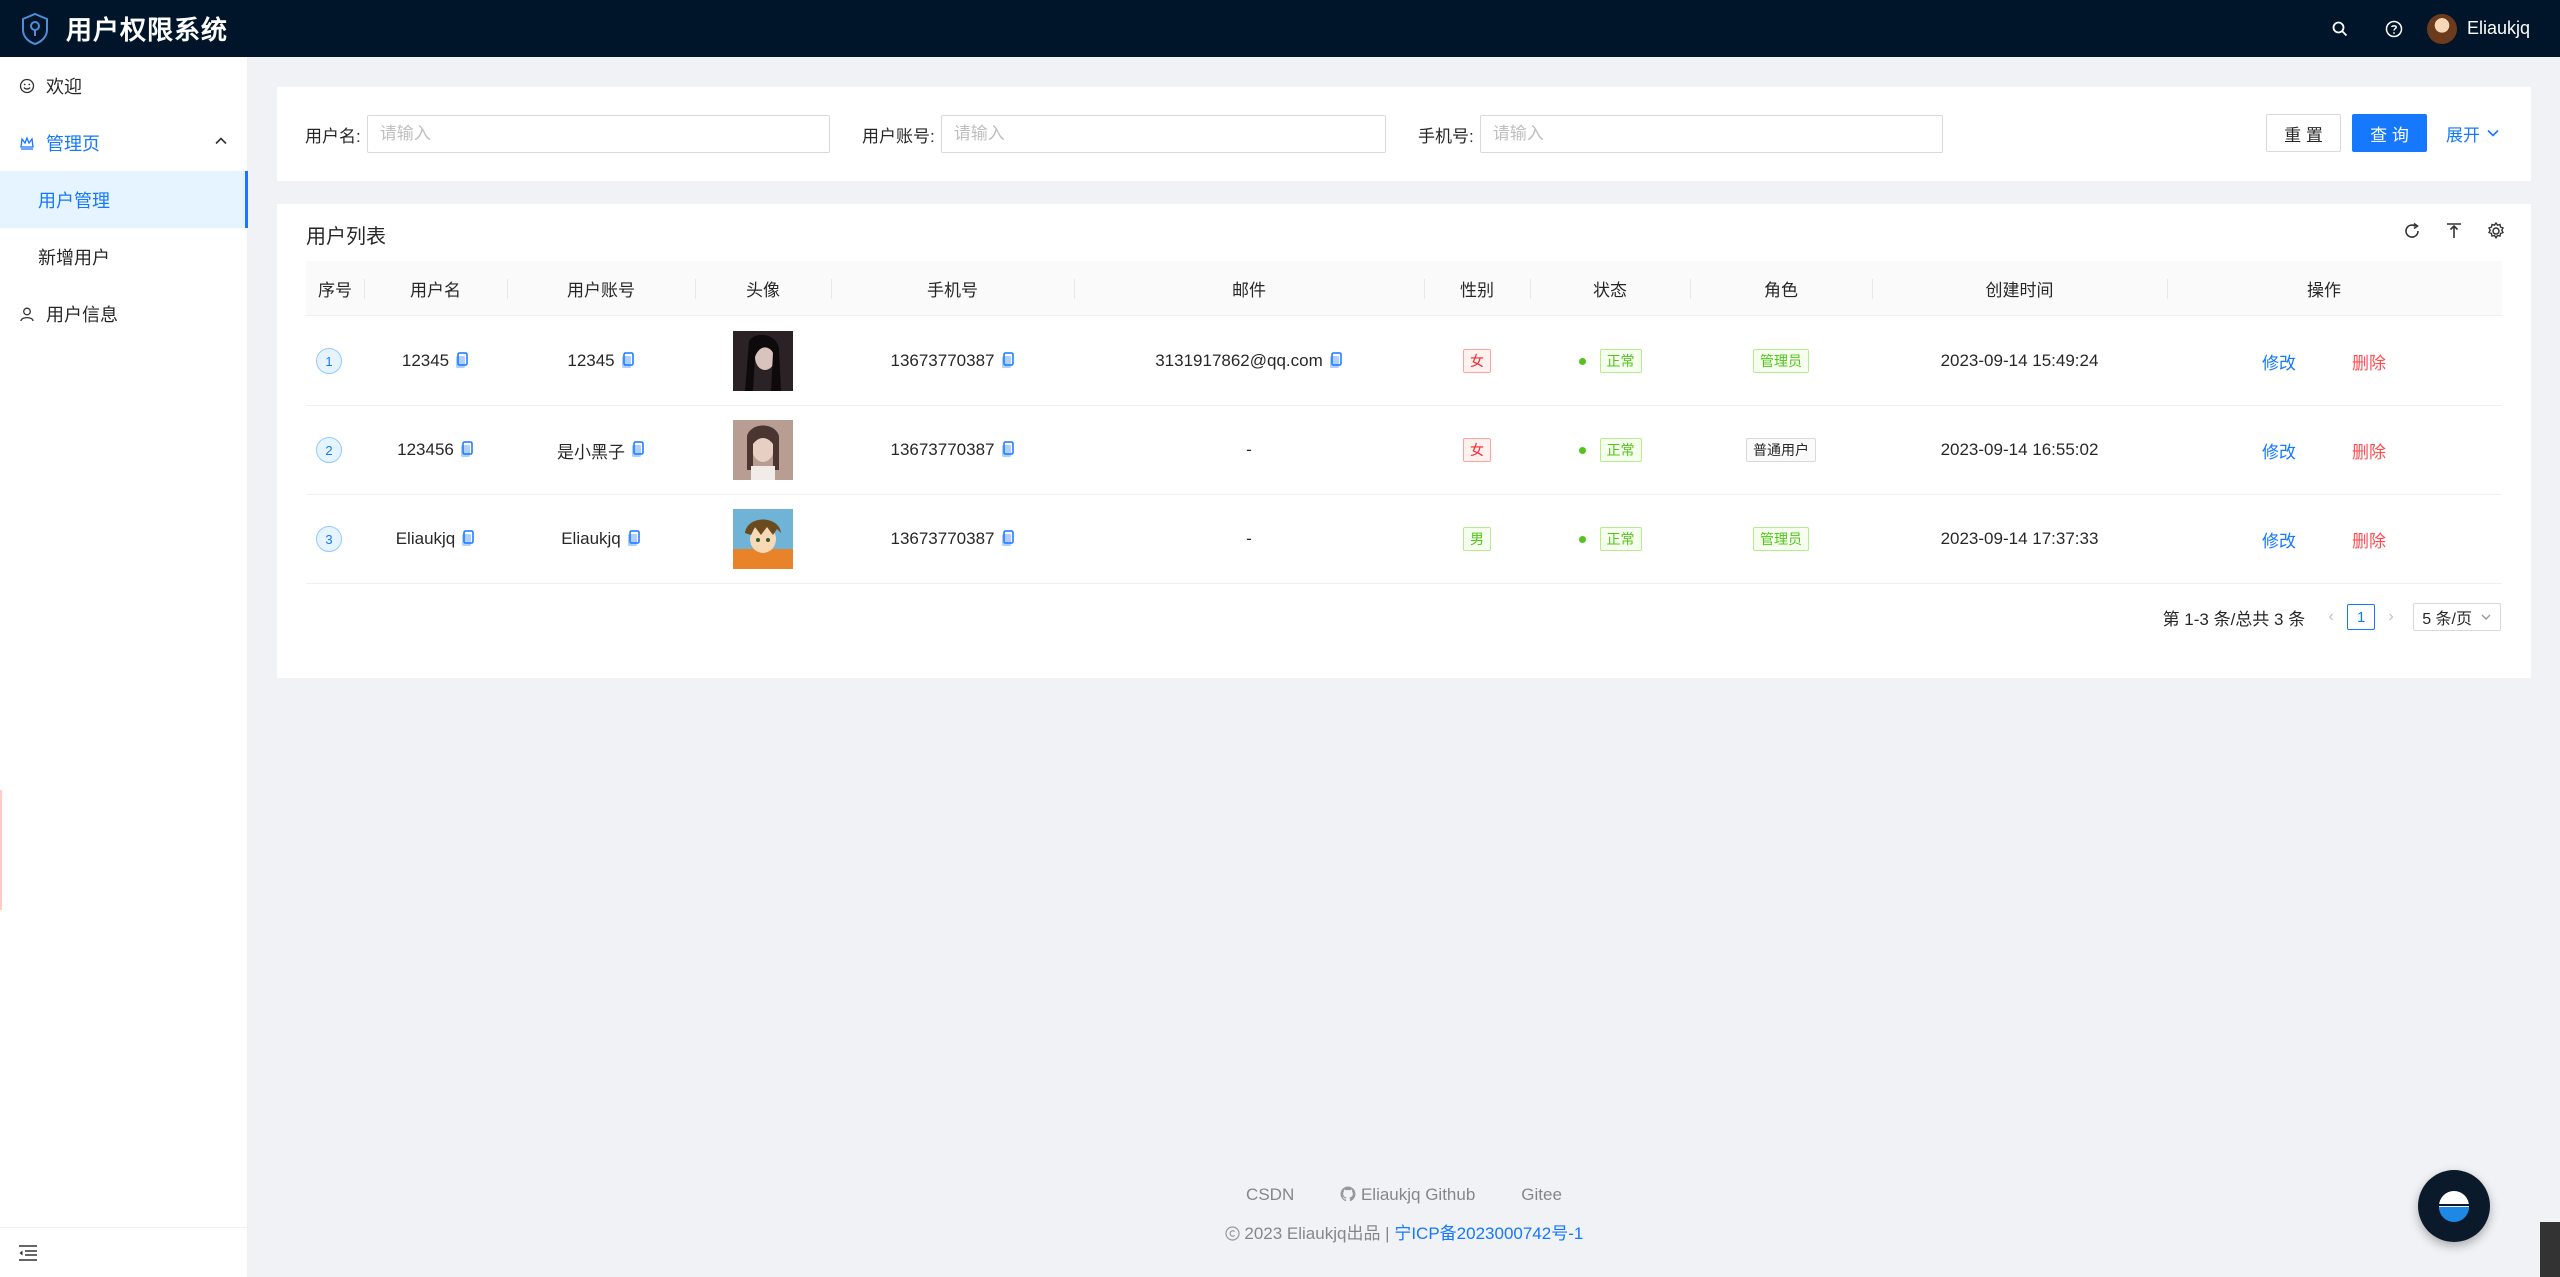  Describe the element at coordinates (329, 361) in the screenshot. I see `row-index: 1` at that location.